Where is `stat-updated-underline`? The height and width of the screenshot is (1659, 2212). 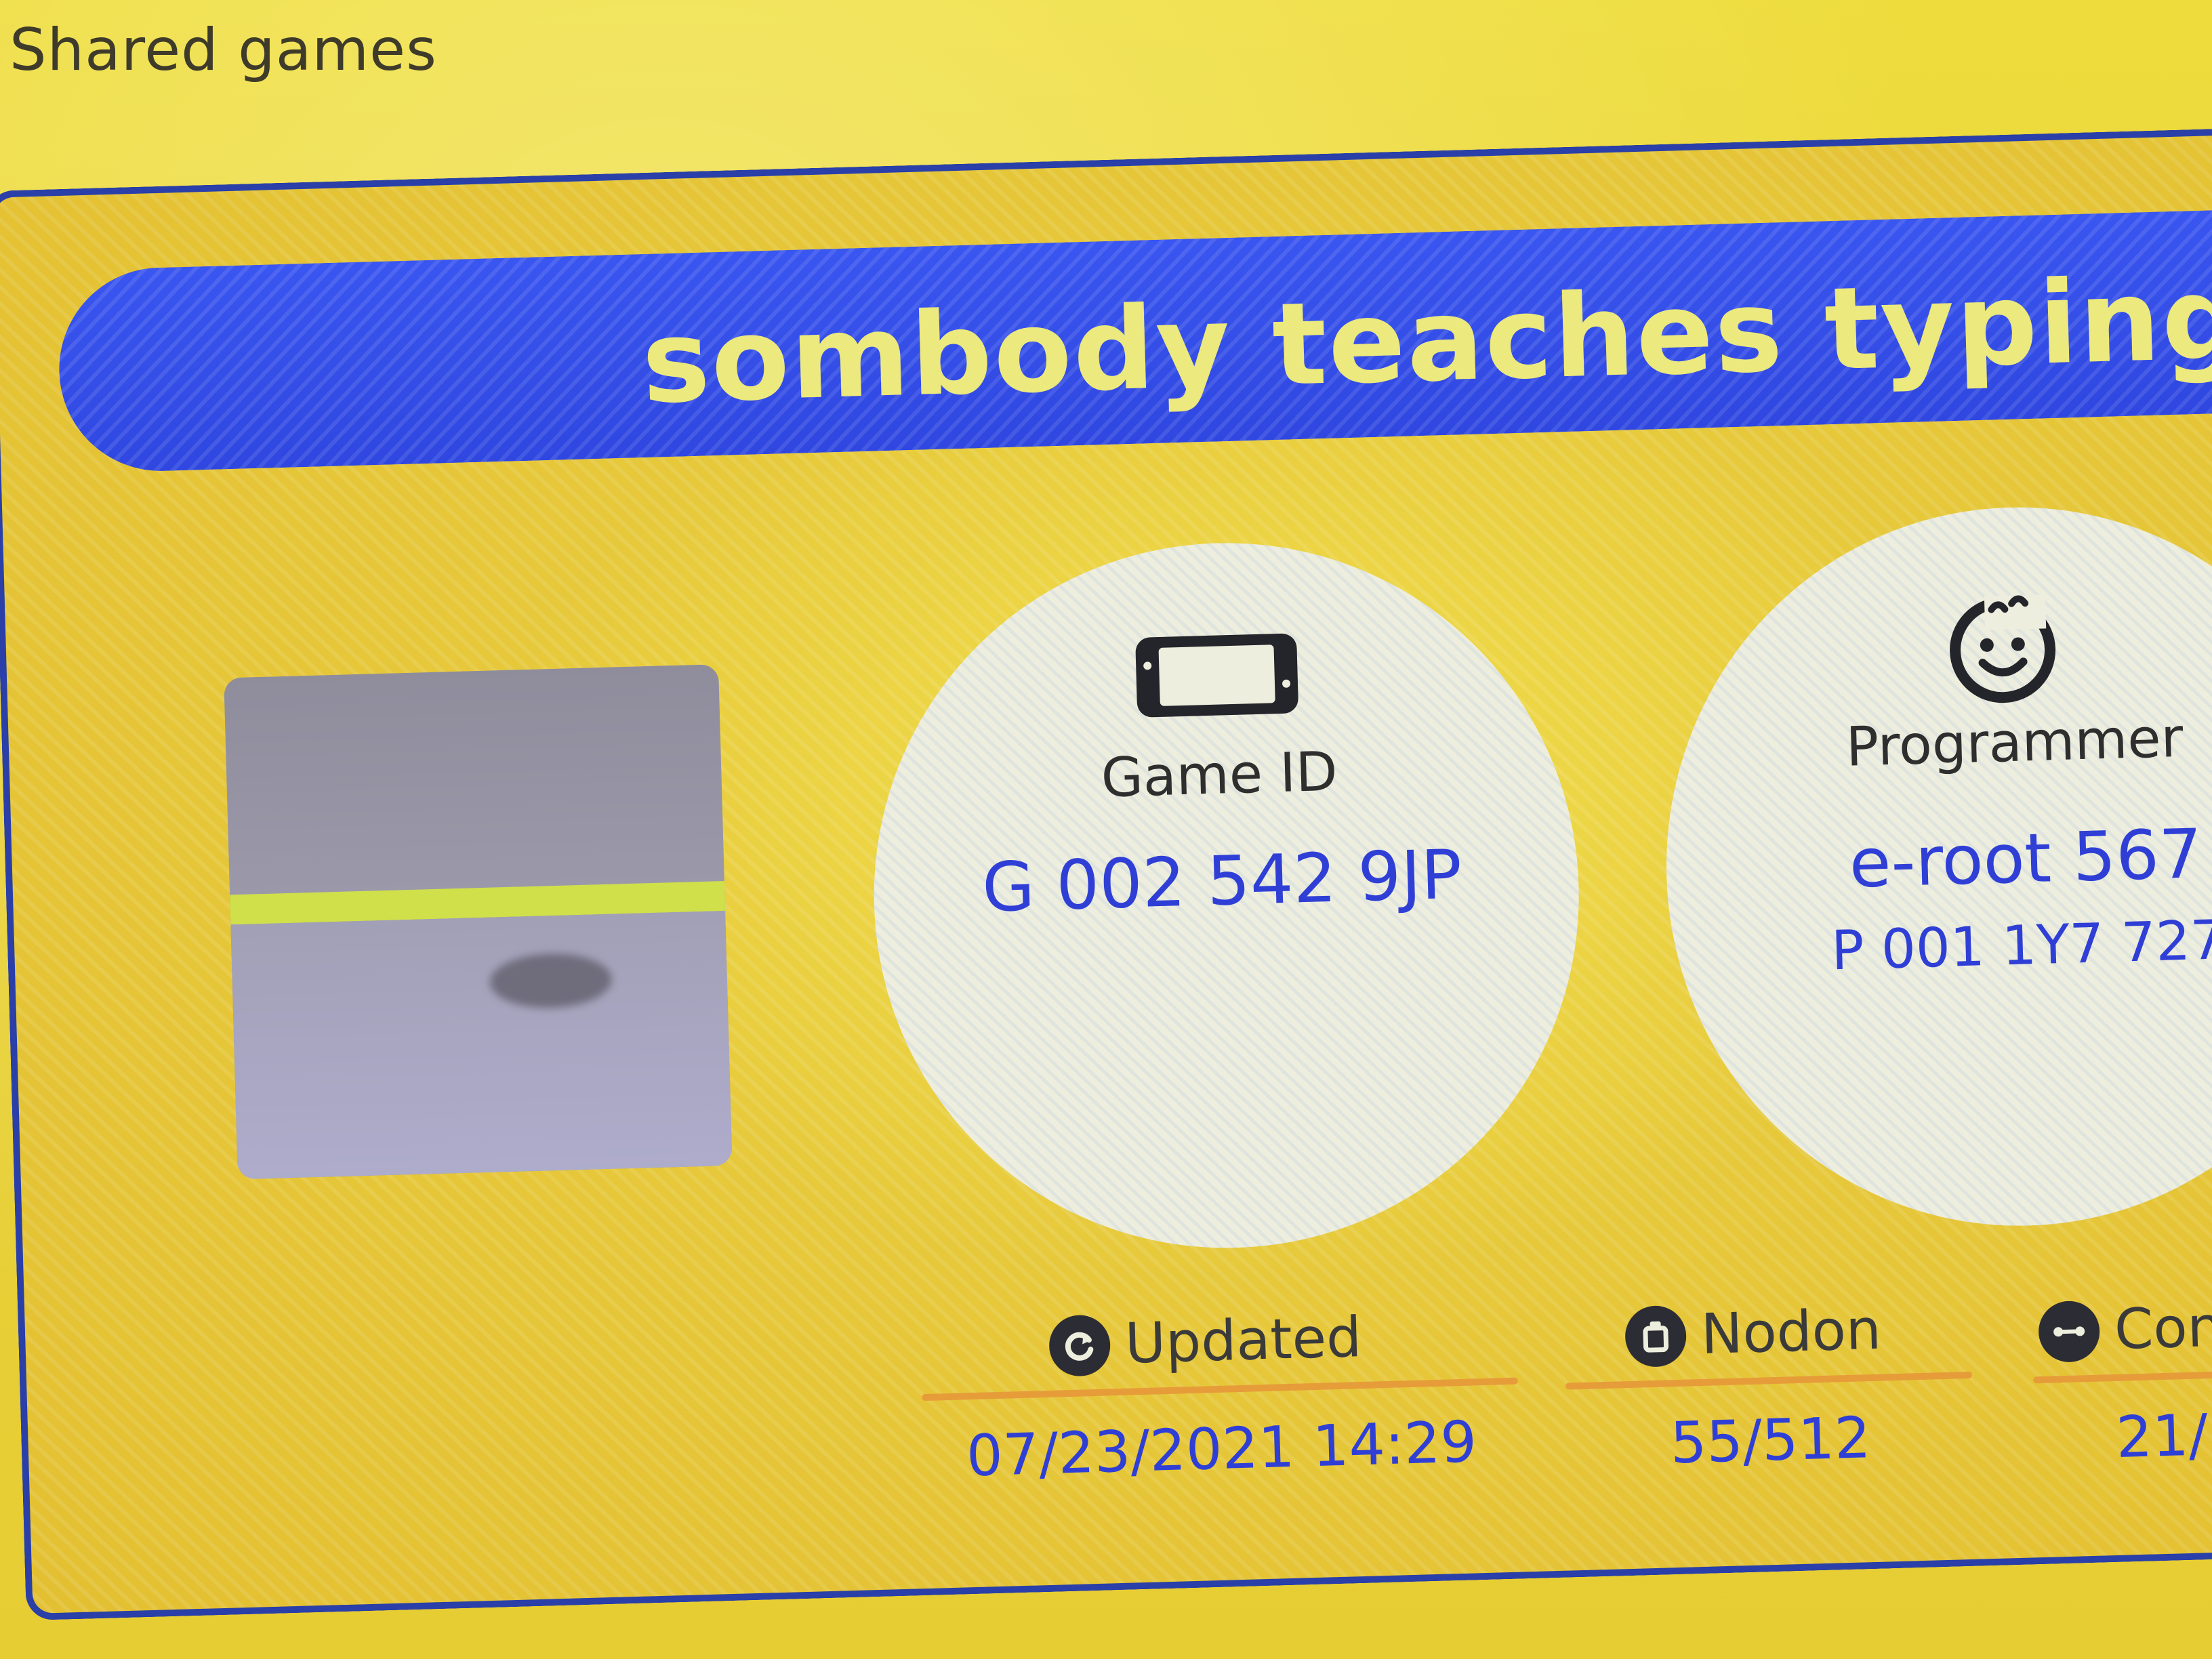 stat-updated-underline is located at coordinates (1221, 1389).